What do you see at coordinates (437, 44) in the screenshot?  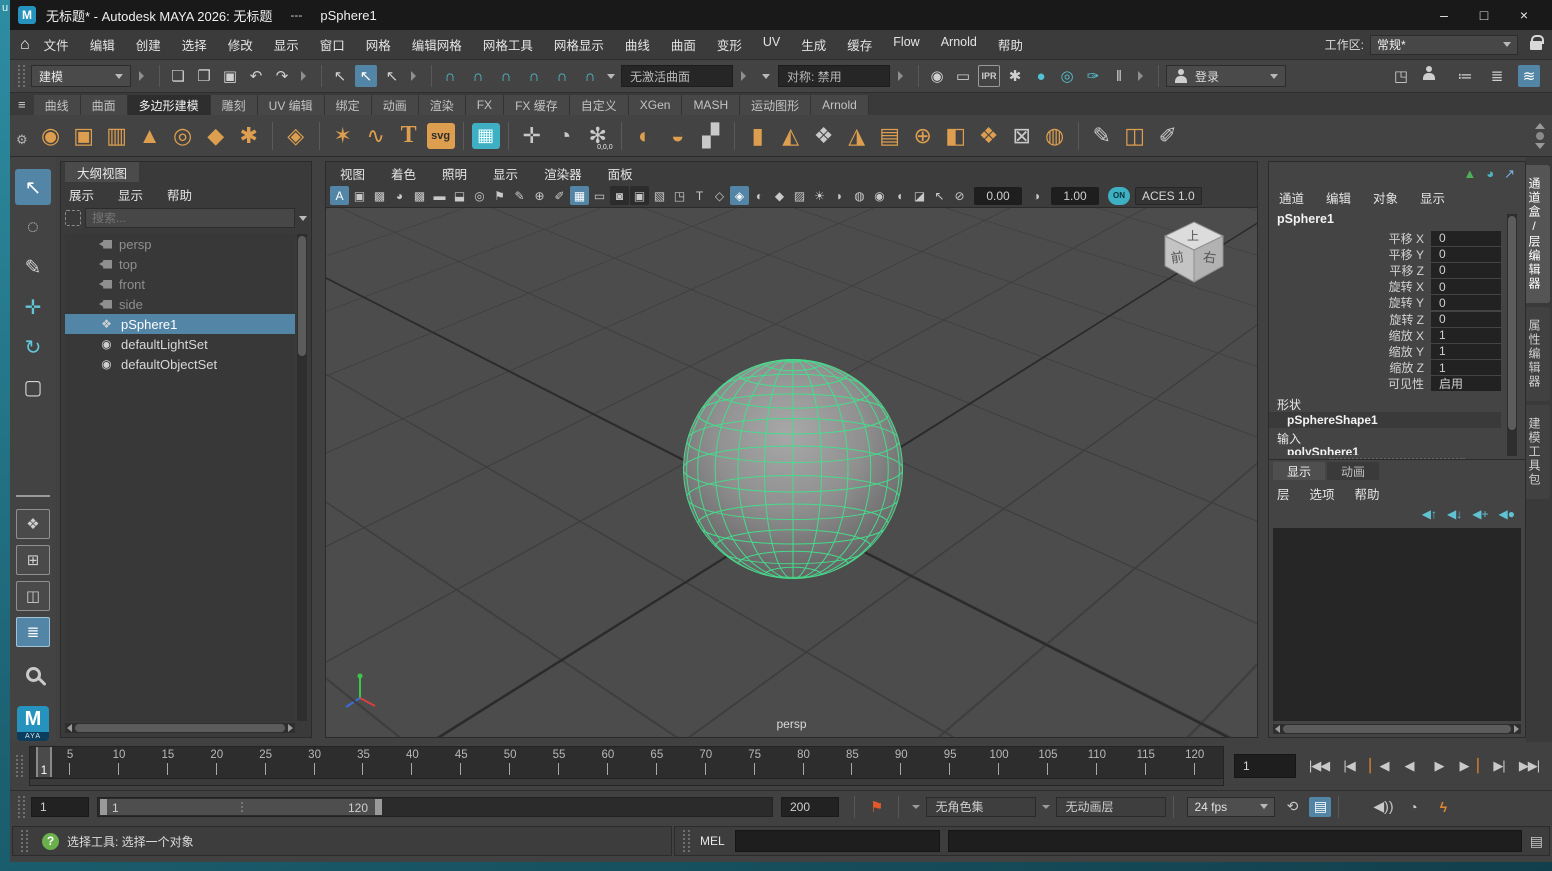 I see `menu-item: 编辑网格` at bounding box center [437, 44].